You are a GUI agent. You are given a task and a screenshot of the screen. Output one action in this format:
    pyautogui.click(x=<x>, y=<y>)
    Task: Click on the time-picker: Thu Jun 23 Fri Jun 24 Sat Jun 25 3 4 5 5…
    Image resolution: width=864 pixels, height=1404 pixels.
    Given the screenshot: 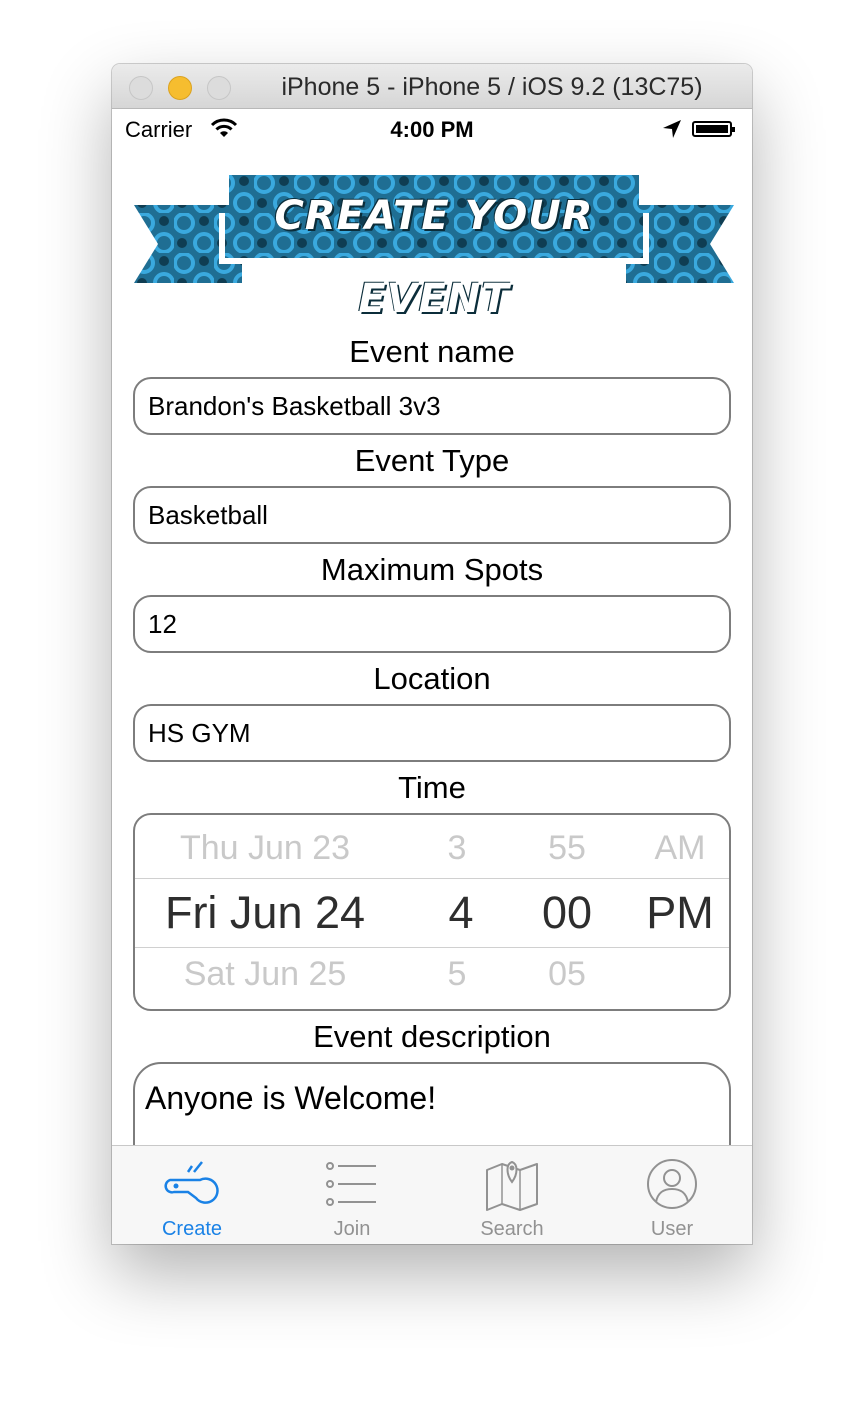 What is the action you would take?
    pyautogui.click(x=432, y=912)
    